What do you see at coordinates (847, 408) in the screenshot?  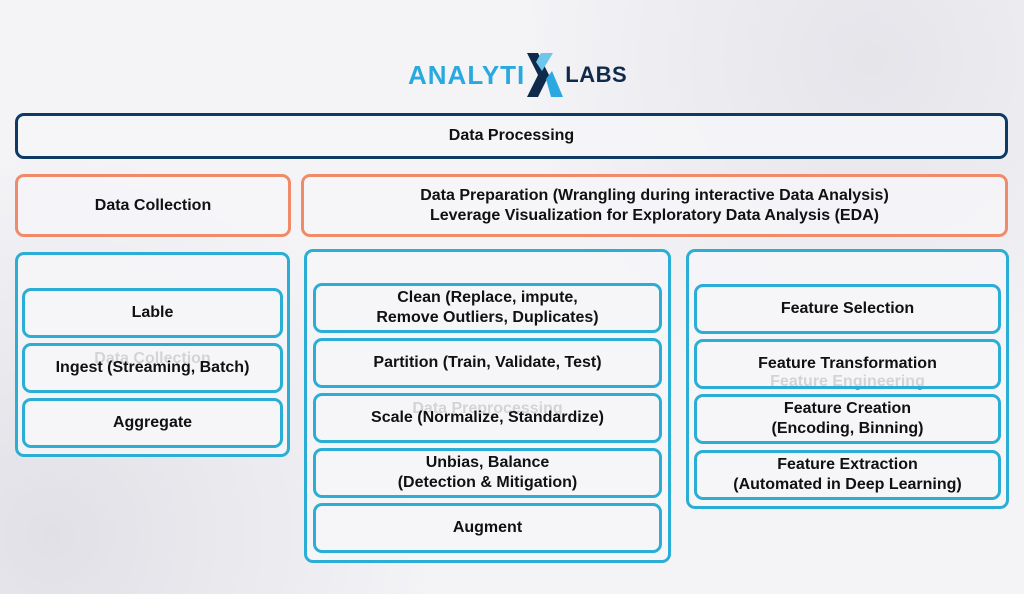 I see `step-label-line1: Feature Creation` at bounding box center [847, 408].